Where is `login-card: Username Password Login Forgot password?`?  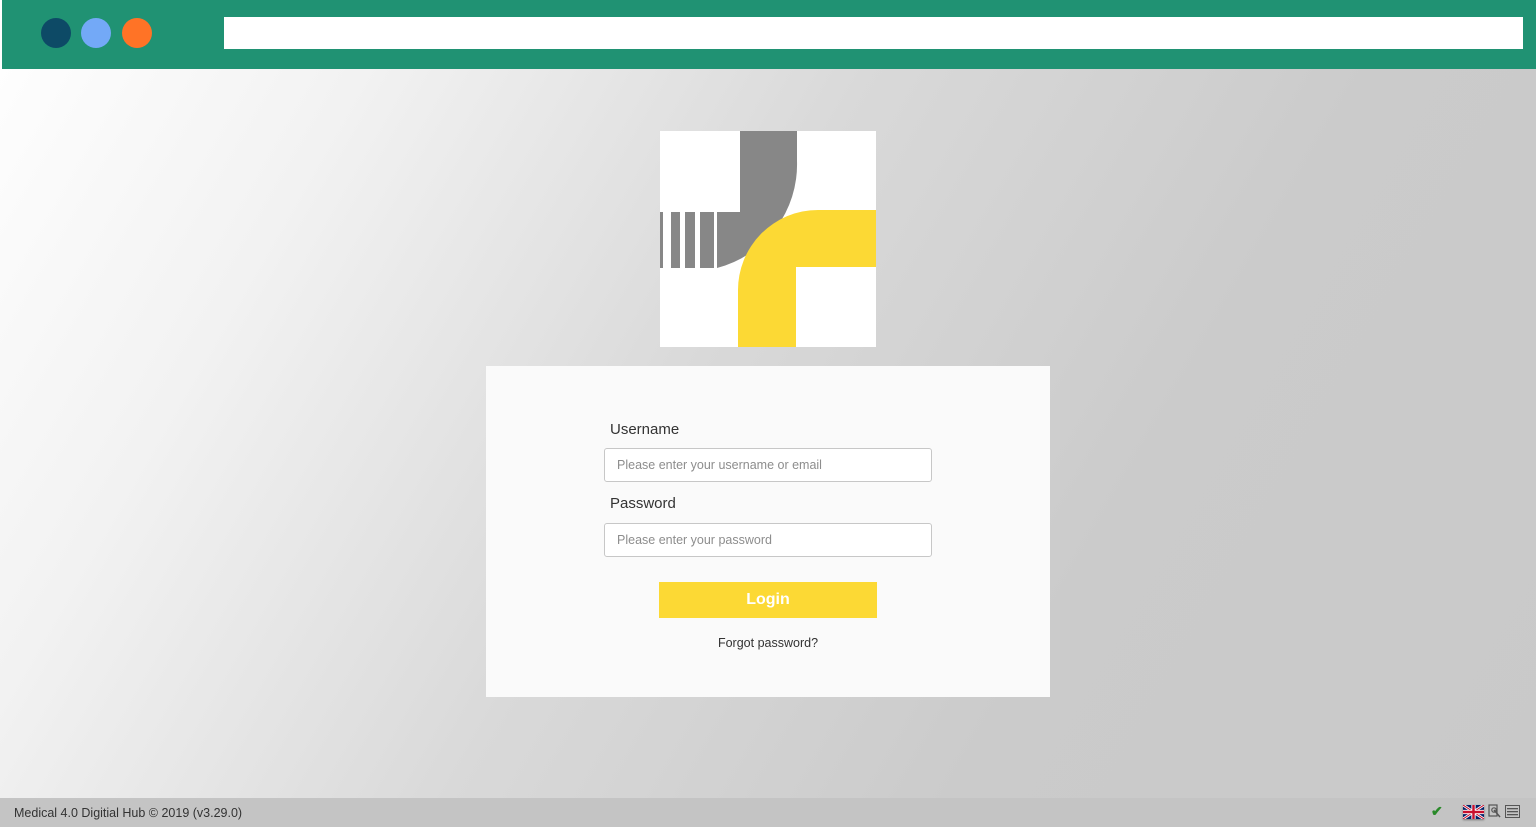
login-card: Username Password Login Forgot password? is located at coordinates (768, 531).